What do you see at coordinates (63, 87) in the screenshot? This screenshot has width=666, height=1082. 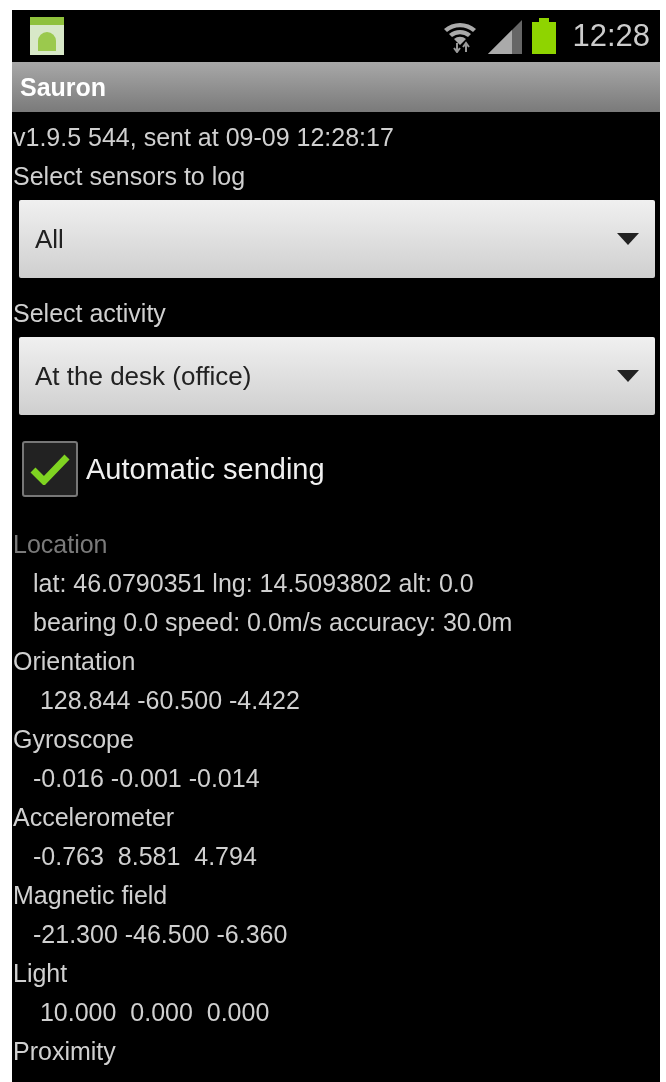 I see `app-title: Sauron` at bounding box center [63, 87].